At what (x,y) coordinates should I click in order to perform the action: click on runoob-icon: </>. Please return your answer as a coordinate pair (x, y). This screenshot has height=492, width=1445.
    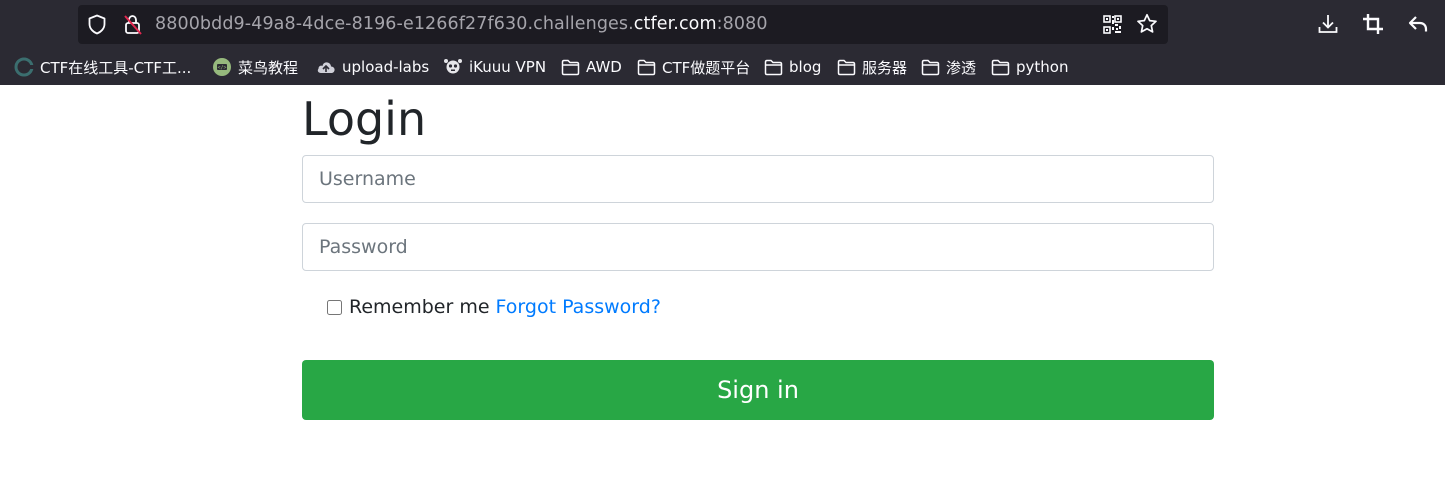
    Looking at the image, I should click on (222, 67).